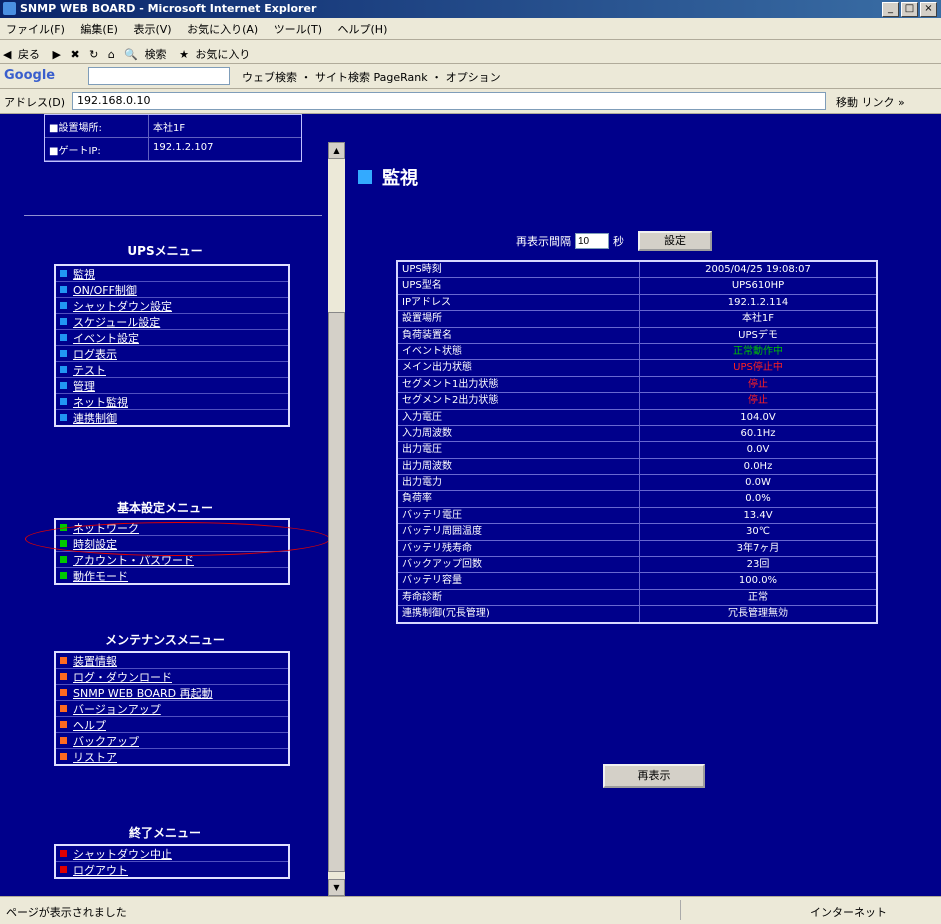 This screenshot has height=924, width=941. Describe the element at coordinates (172, 386) in the screenshot. I see `menu-item: 管理` at that location.